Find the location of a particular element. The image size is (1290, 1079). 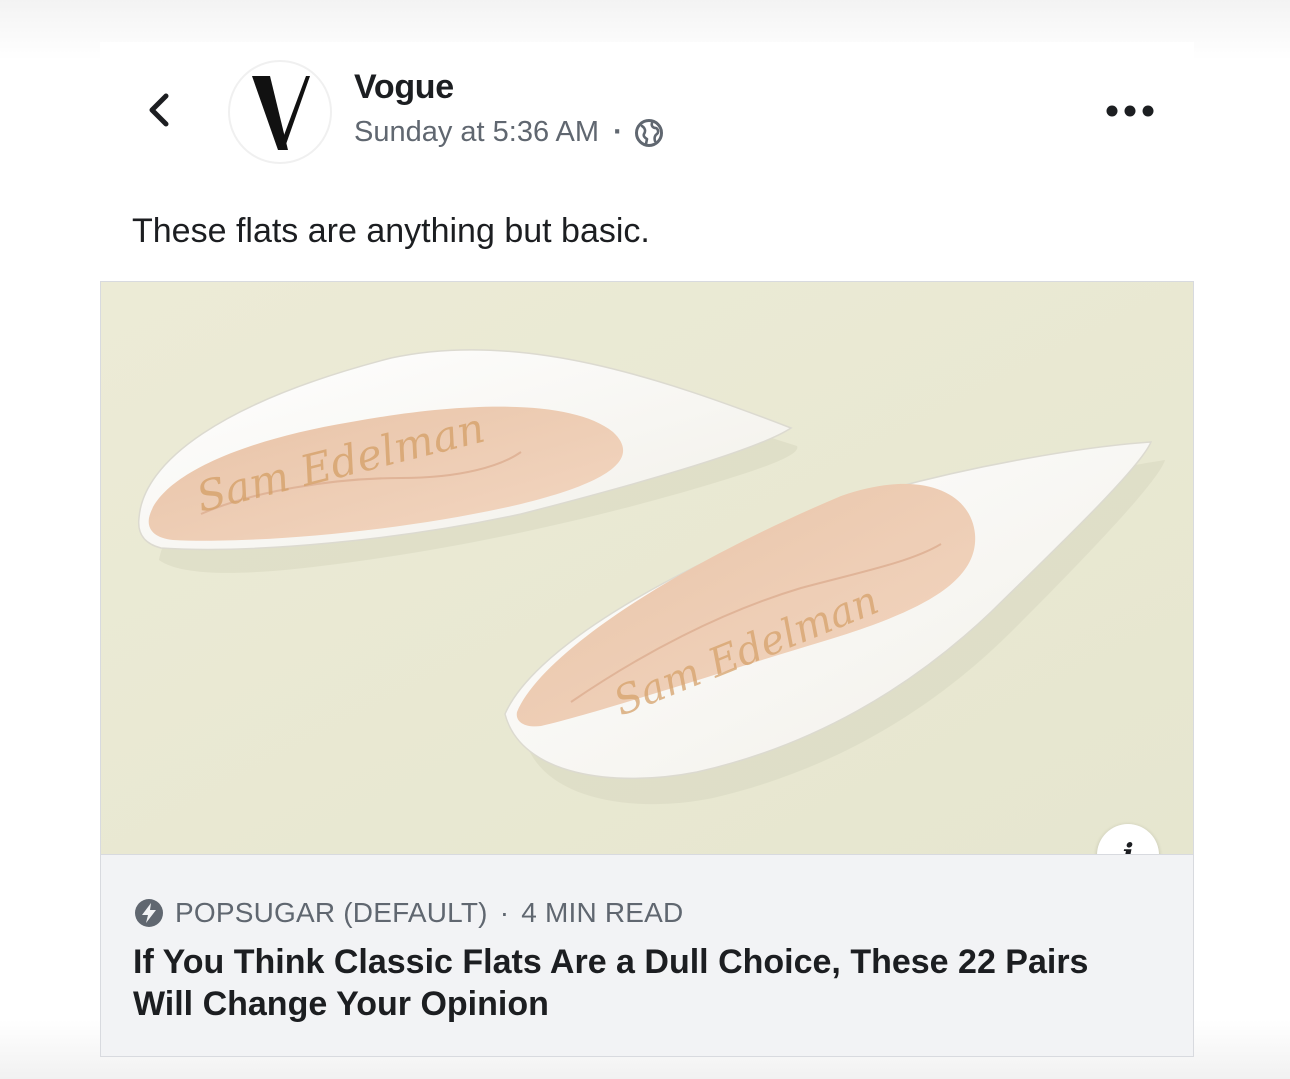

link-read-time: 4 MIN READ is located at coordinates (602, 912).